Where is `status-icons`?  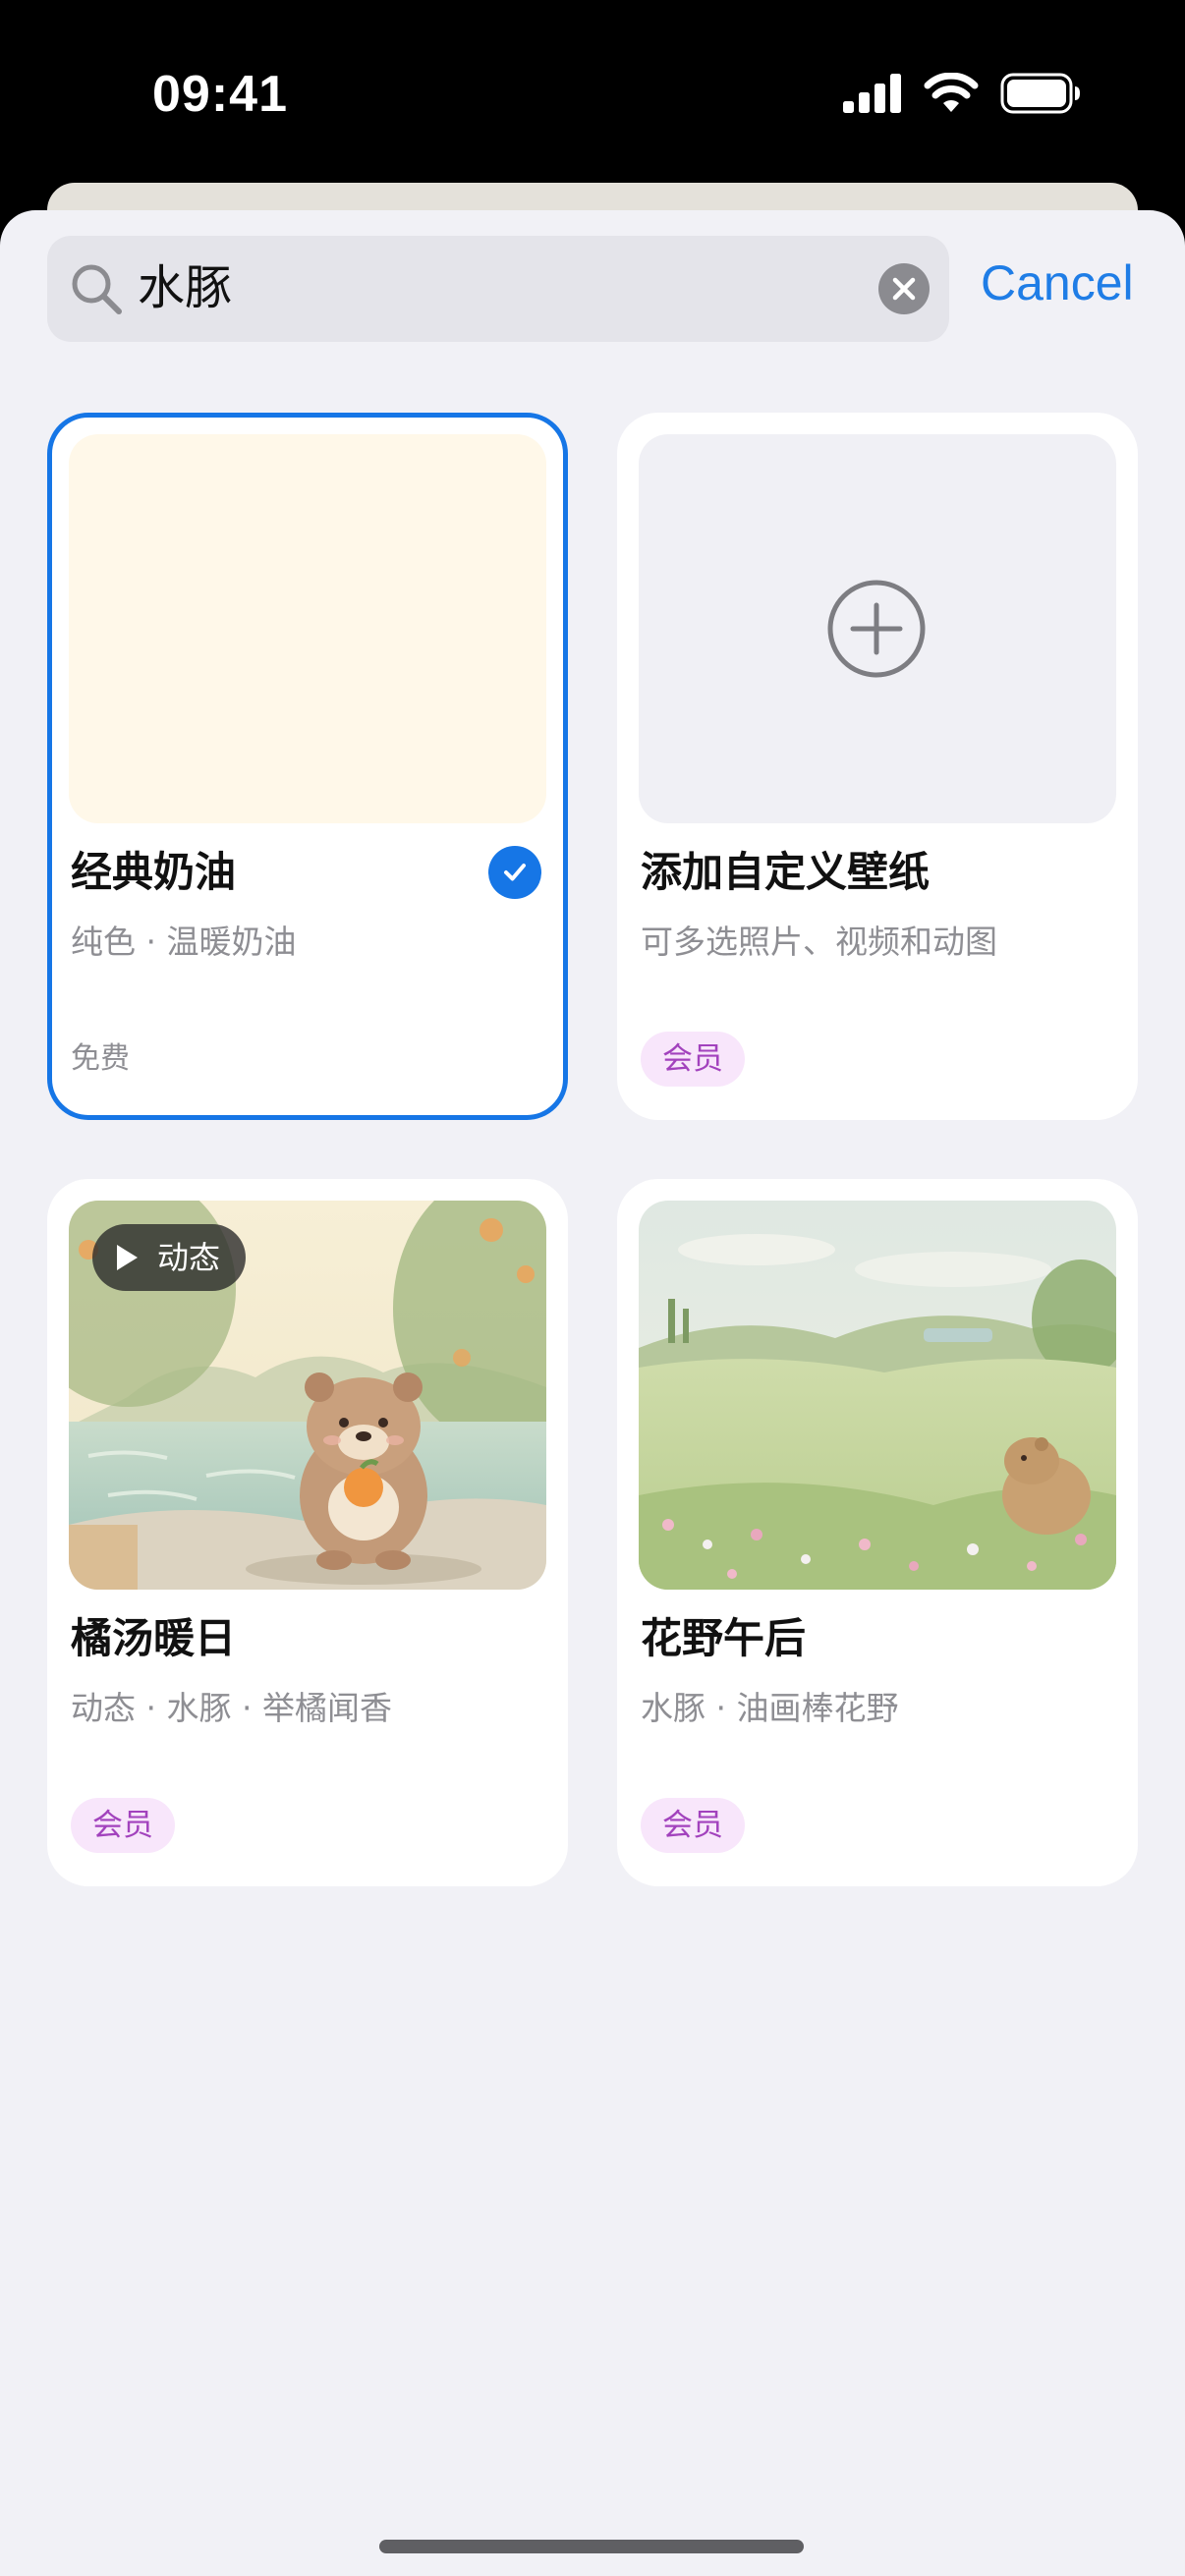
status-icons is located at coordinates (962, 93).